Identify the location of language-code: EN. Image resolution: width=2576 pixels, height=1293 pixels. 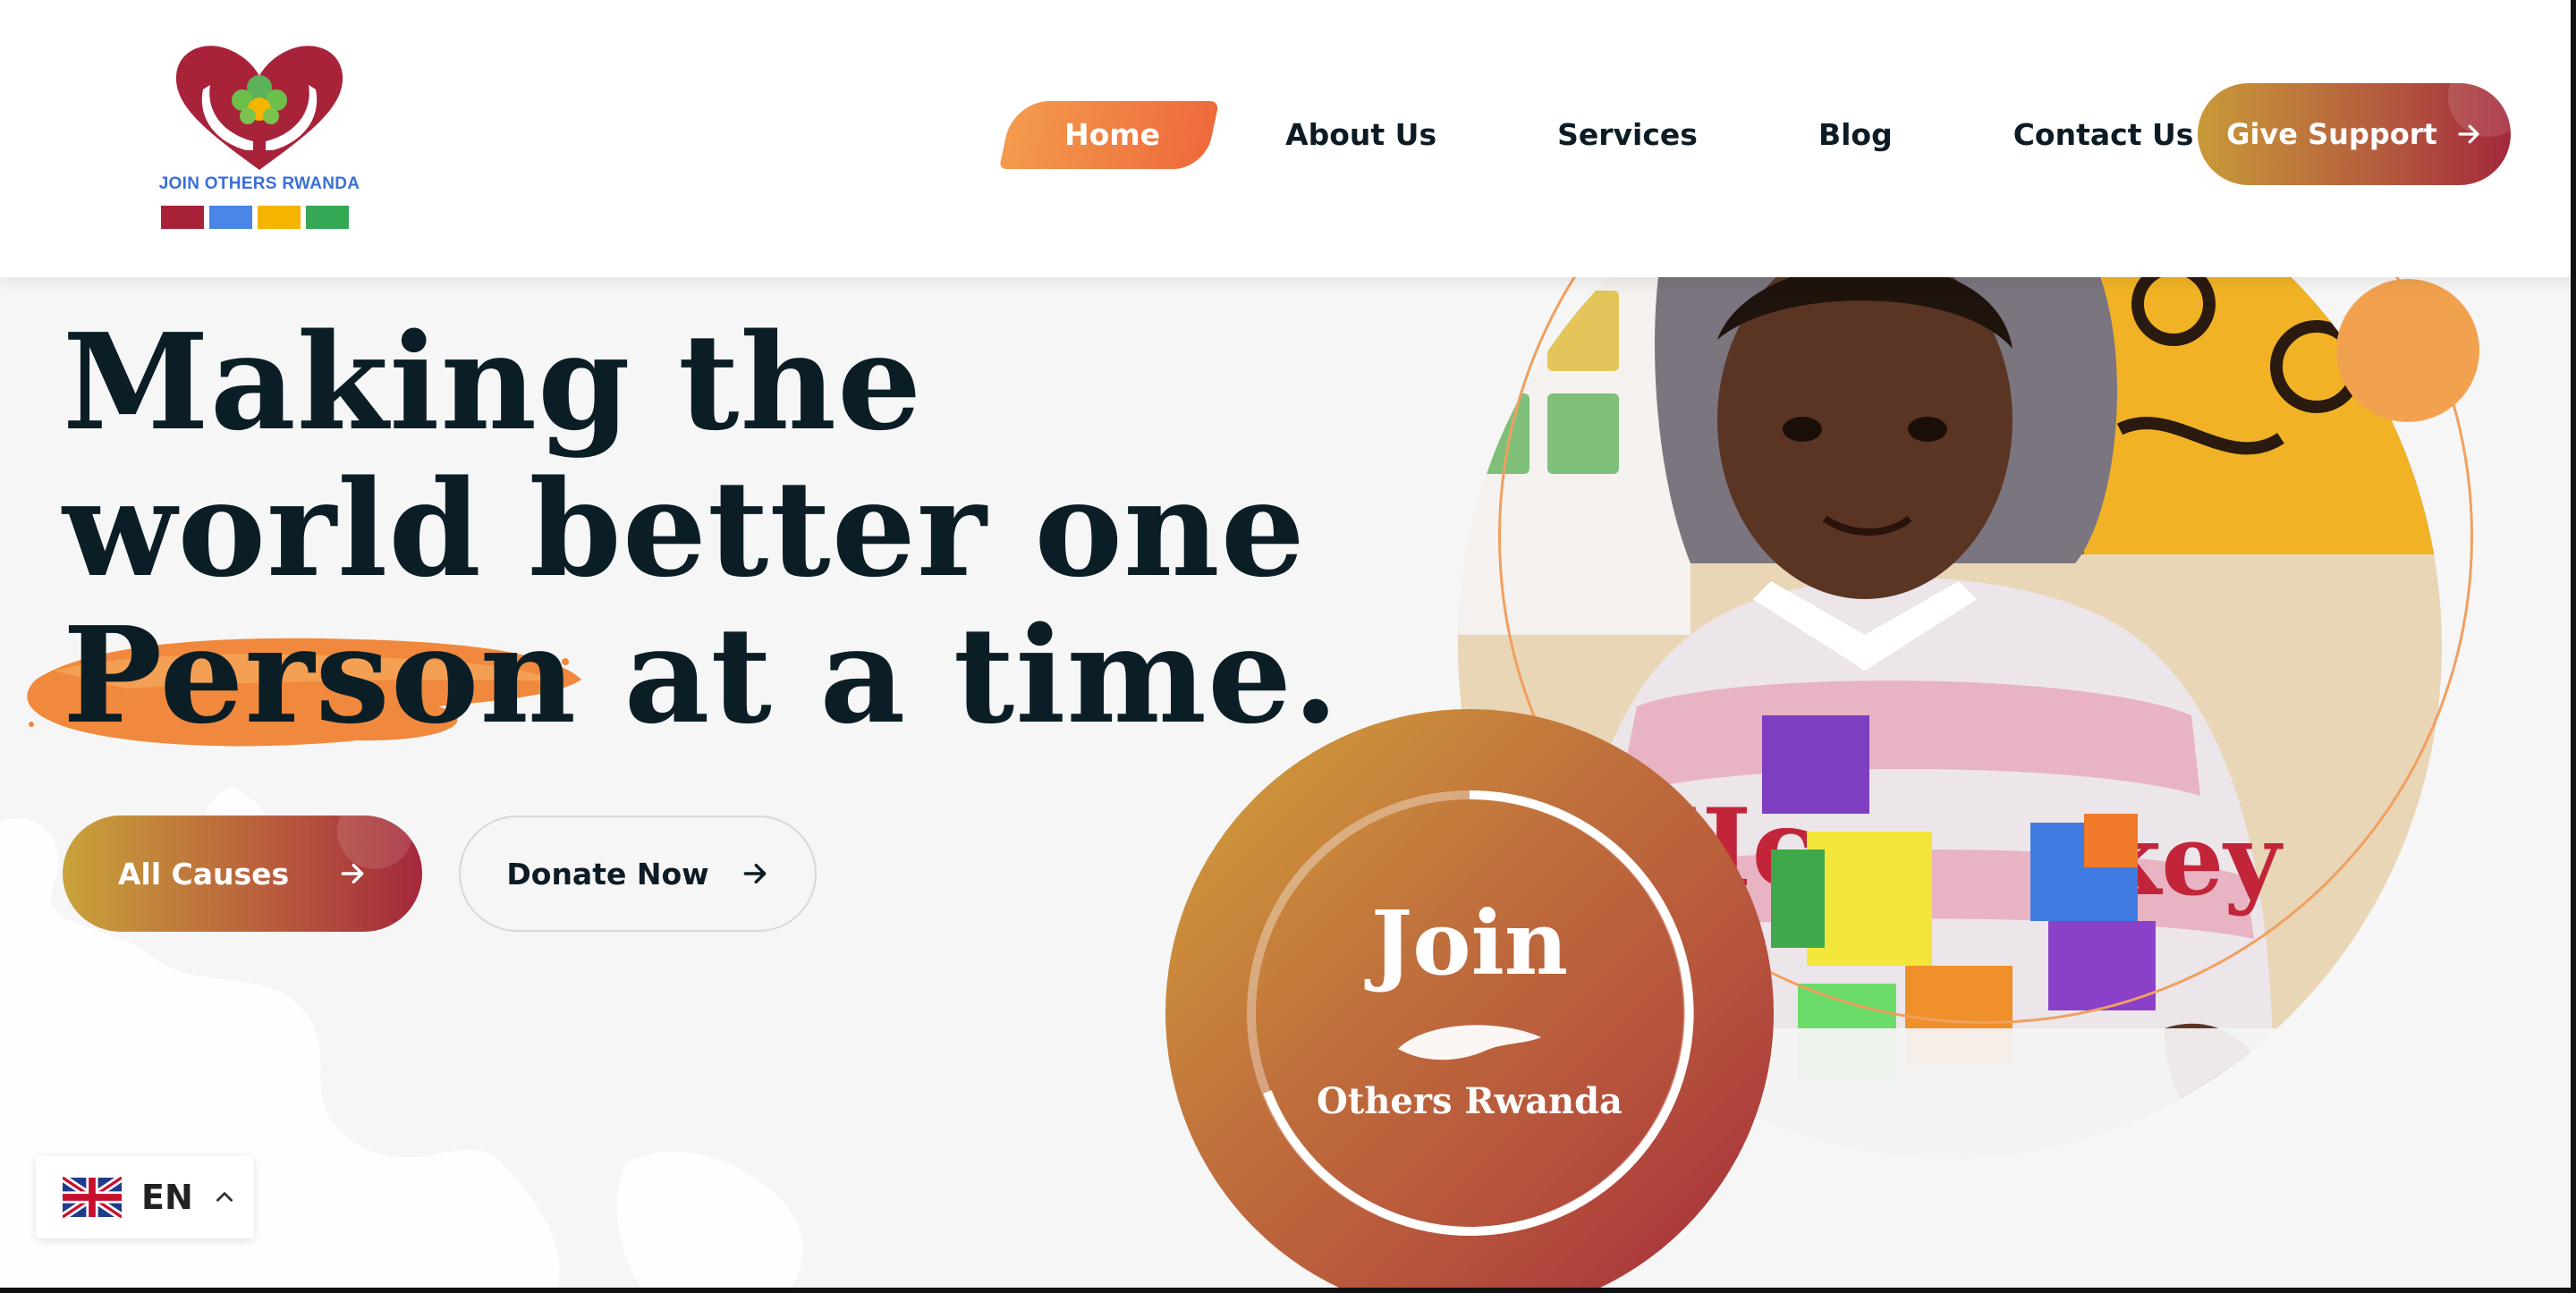
(167, 1198).